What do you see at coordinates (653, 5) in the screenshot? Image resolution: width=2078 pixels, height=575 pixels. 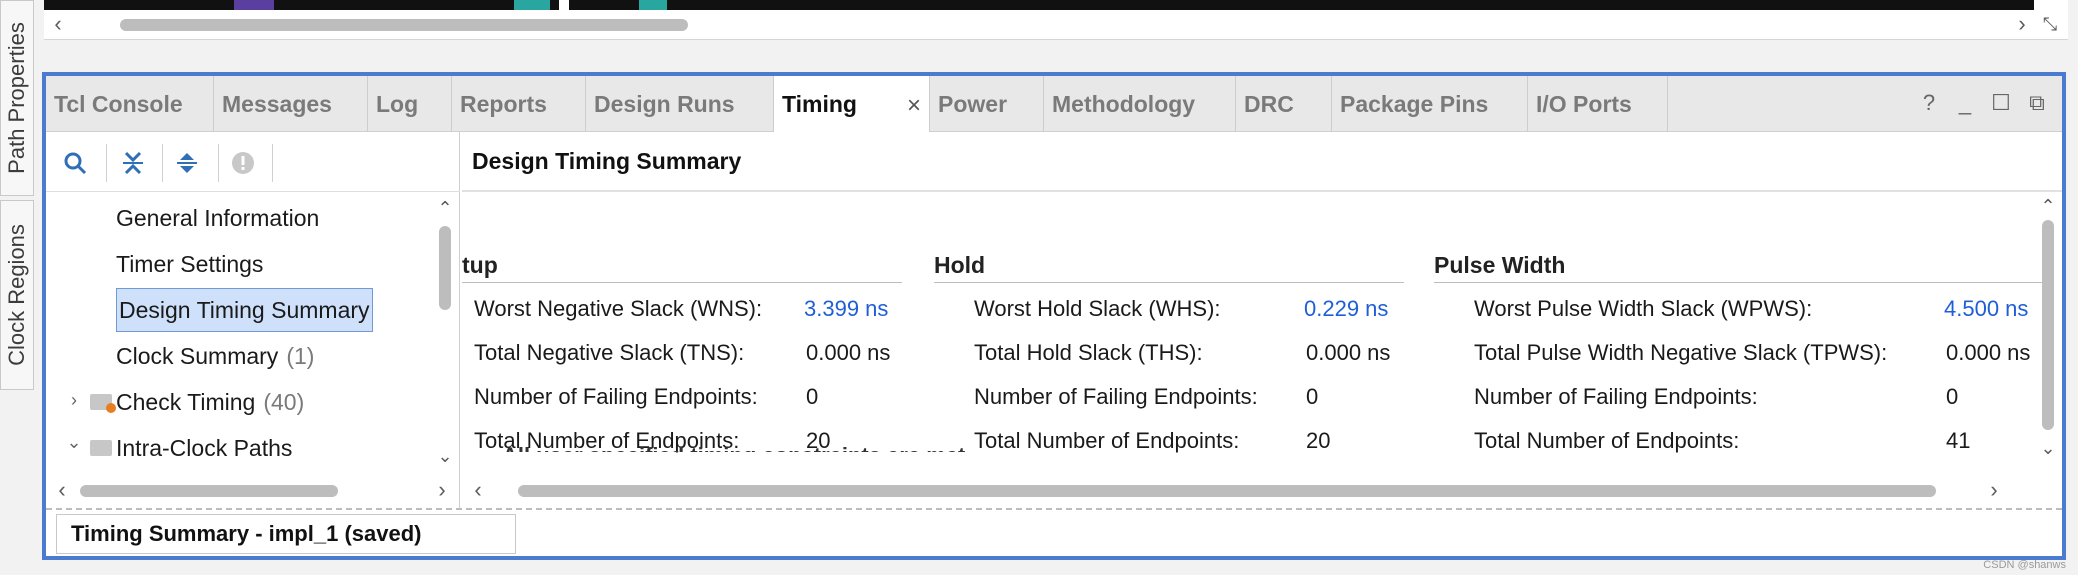 I see `canvas-block` at bounding box center [653, 5].